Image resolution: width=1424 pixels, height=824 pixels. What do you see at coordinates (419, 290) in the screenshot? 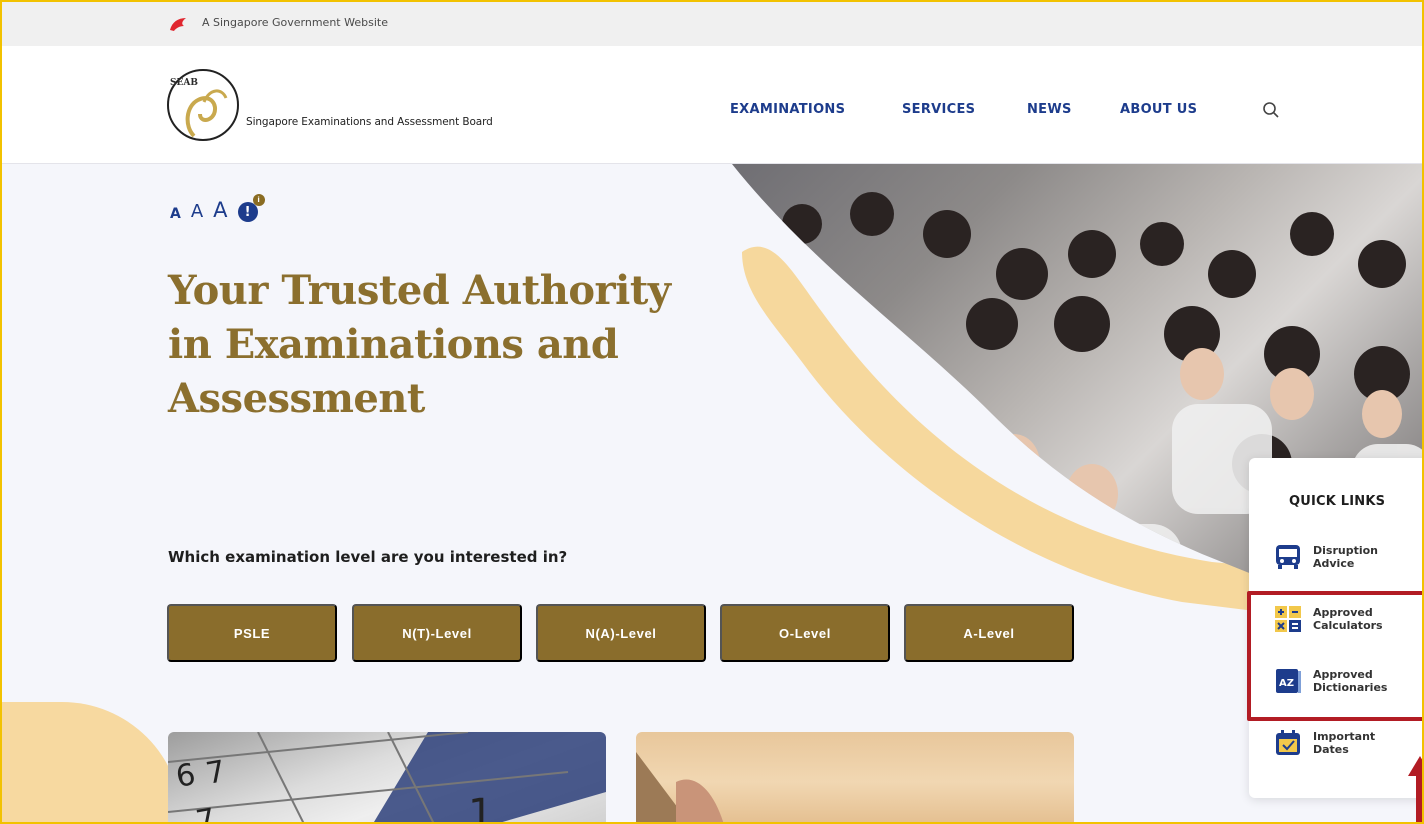
I see `hero-title-line: Your Trusted Authority` at bounding box center [419, 290].